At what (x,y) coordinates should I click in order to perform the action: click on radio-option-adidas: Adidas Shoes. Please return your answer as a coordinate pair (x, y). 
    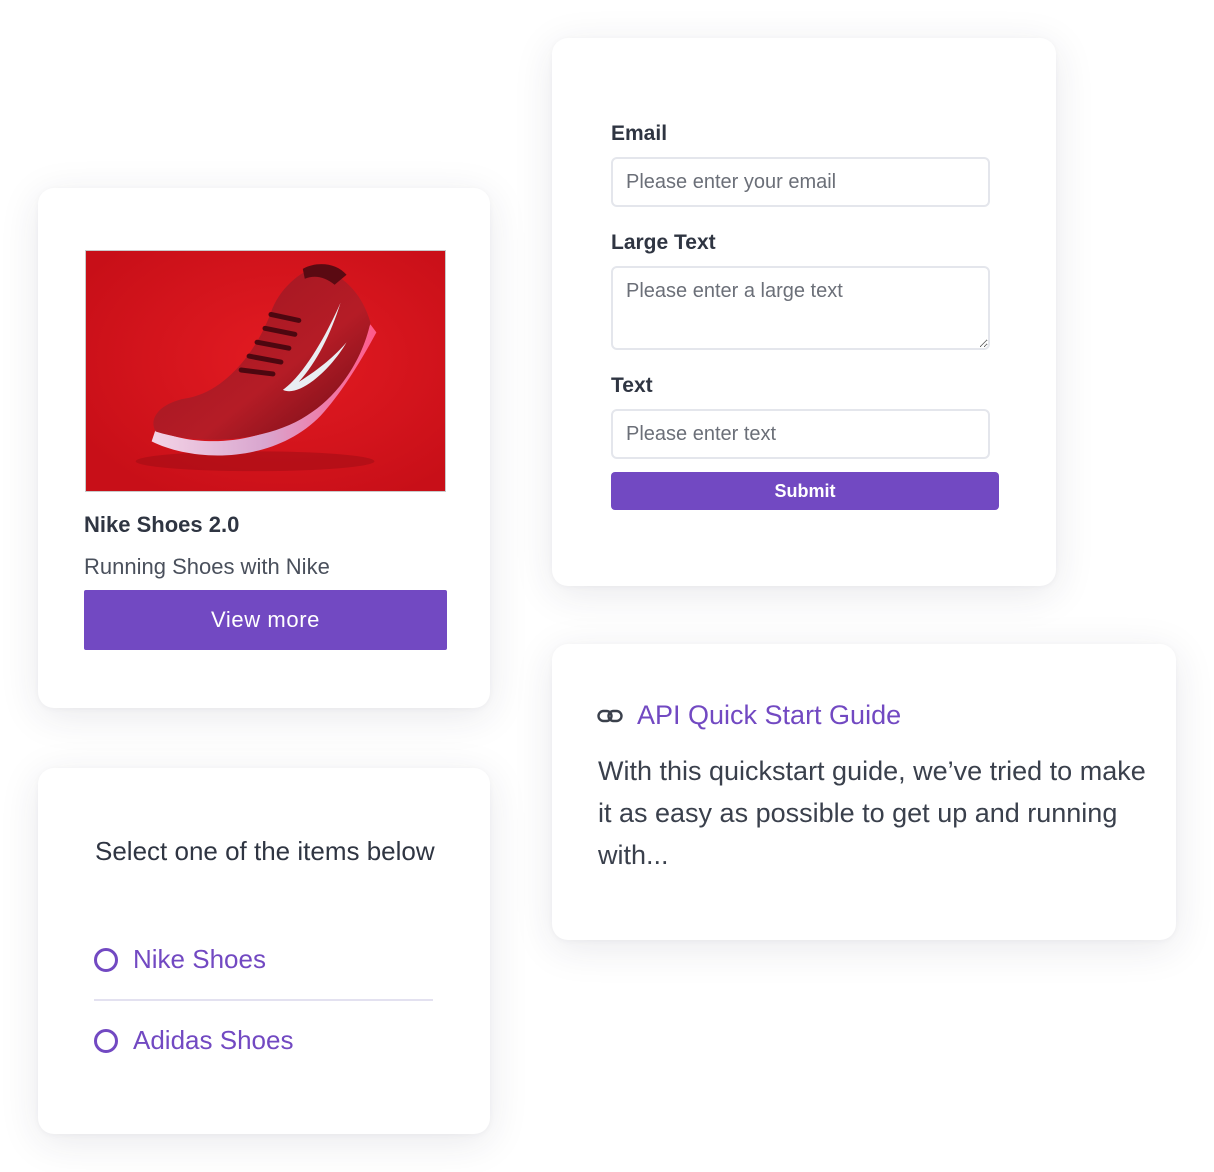
    Looking at the image, I should click on (193, 1040).